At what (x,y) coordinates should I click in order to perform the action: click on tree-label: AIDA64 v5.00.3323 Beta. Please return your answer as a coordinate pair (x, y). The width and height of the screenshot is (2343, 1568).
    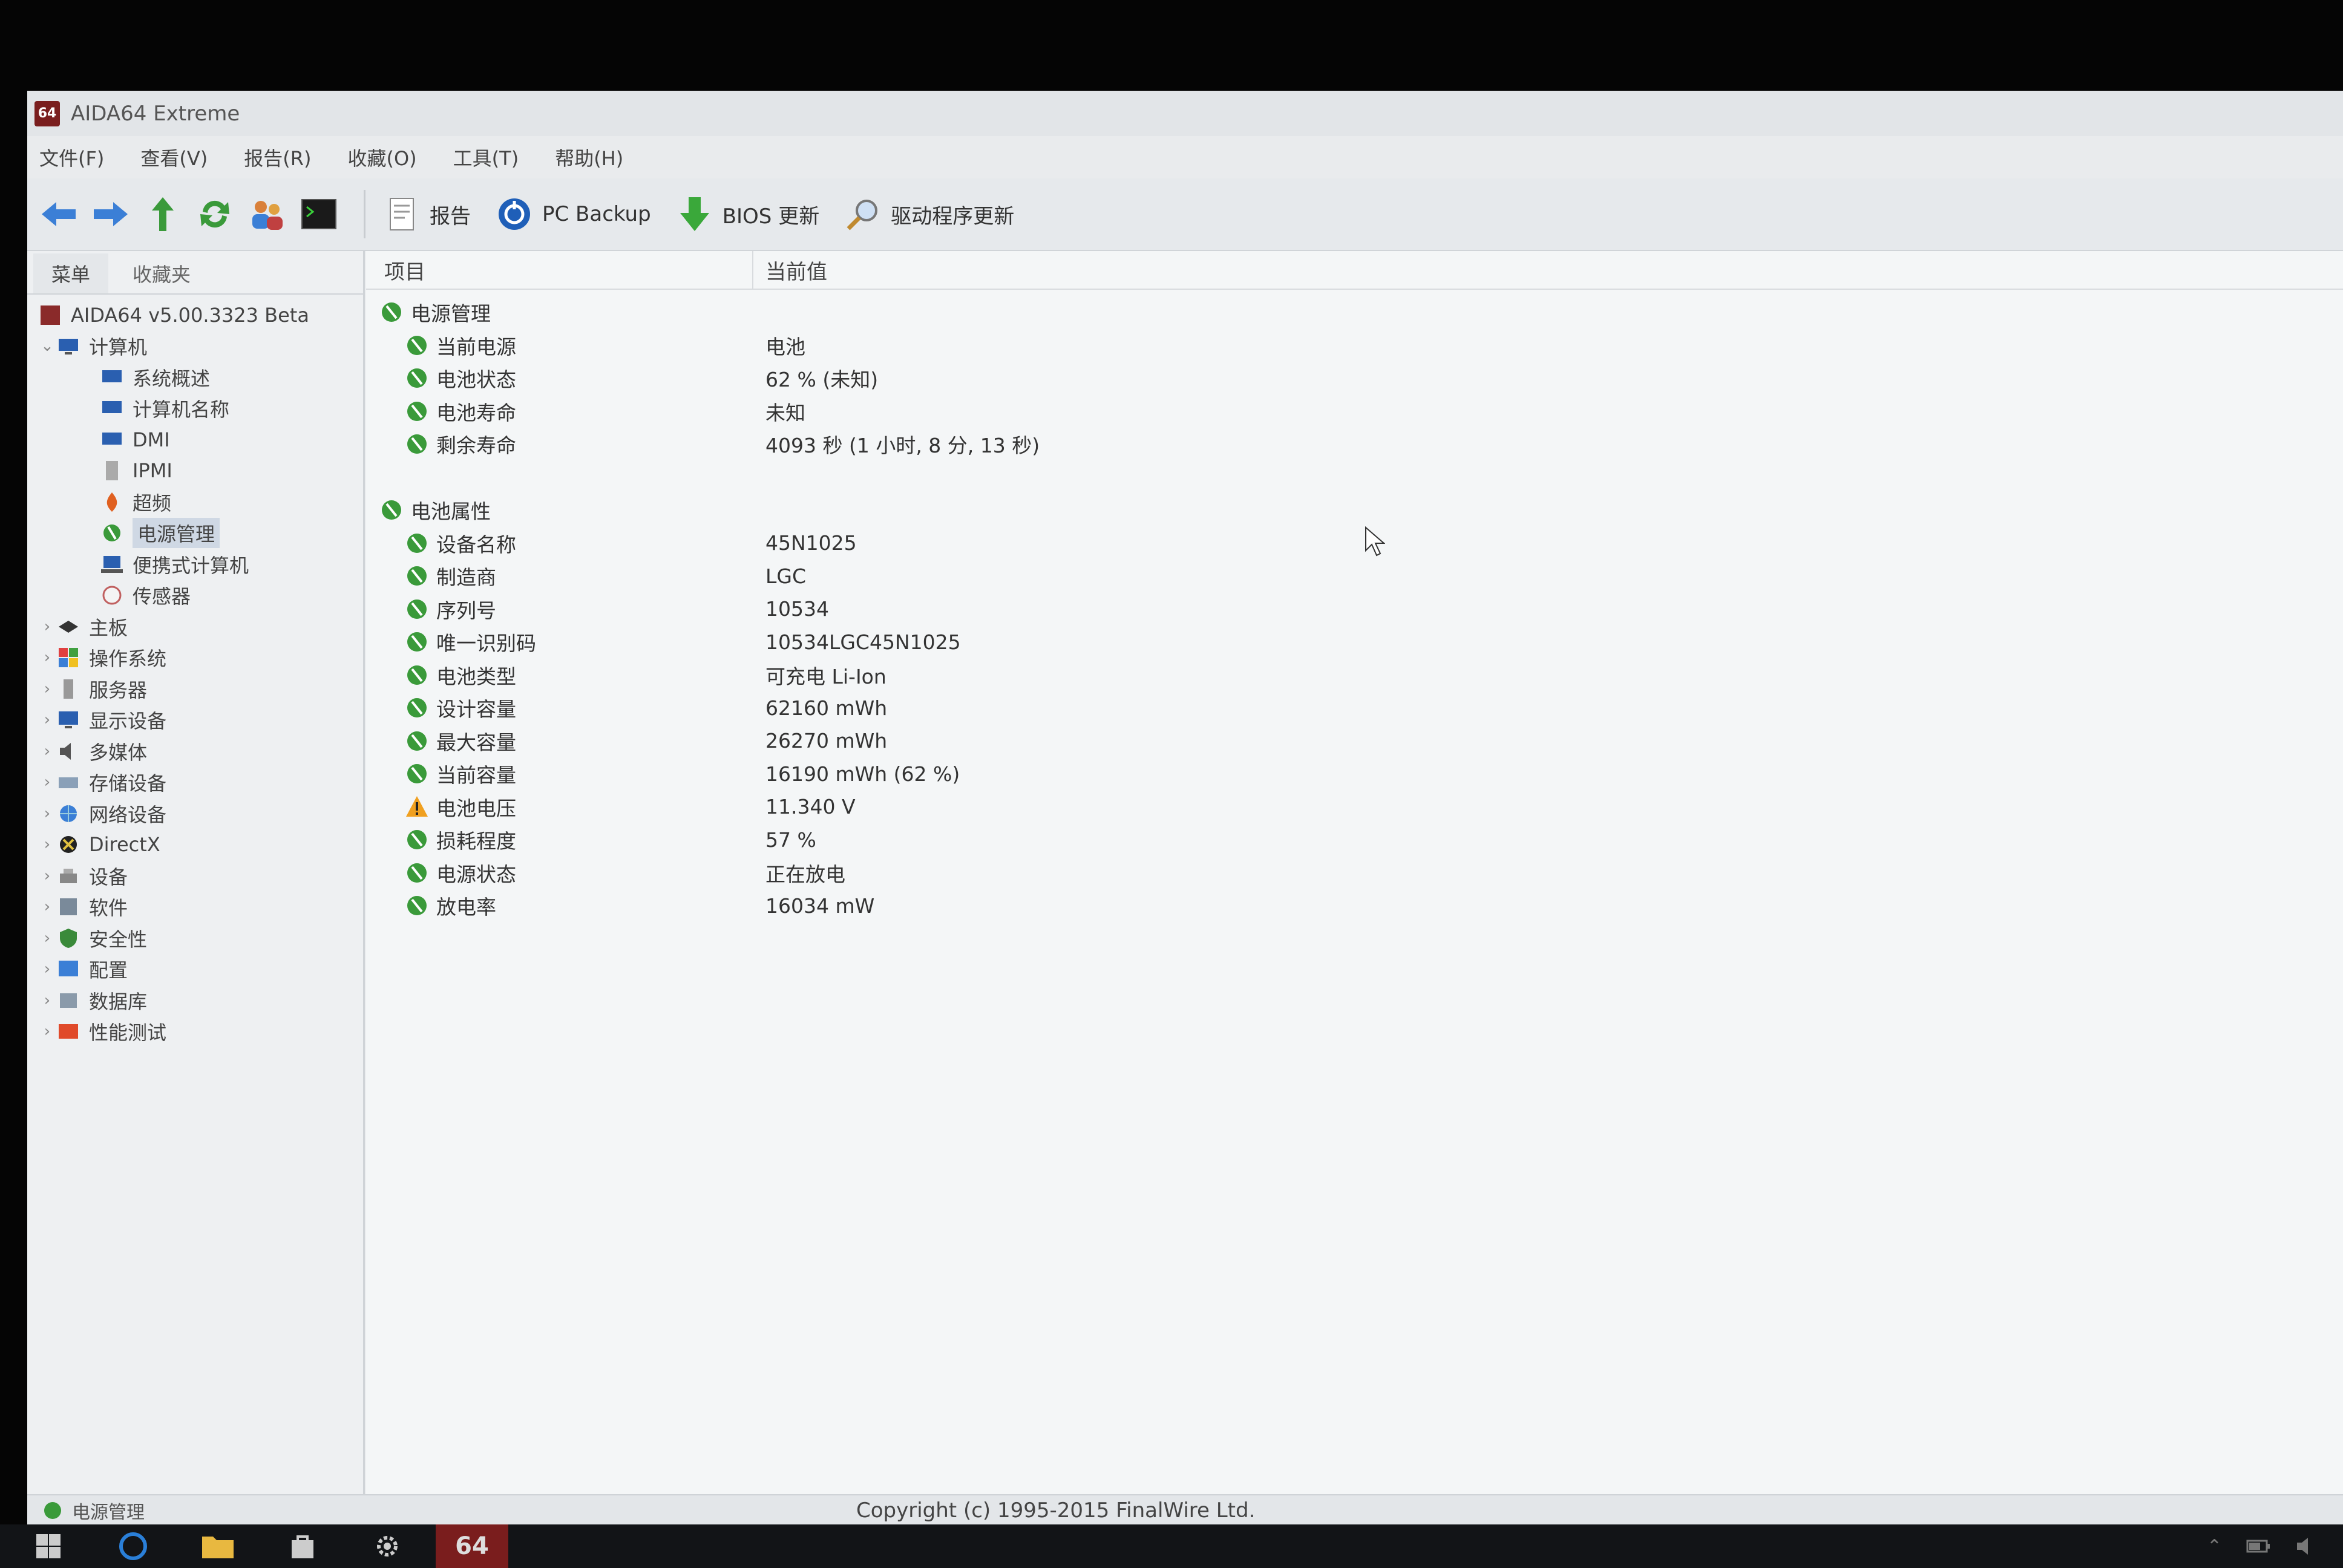
    Looking at the image, I should click on (190, 315).